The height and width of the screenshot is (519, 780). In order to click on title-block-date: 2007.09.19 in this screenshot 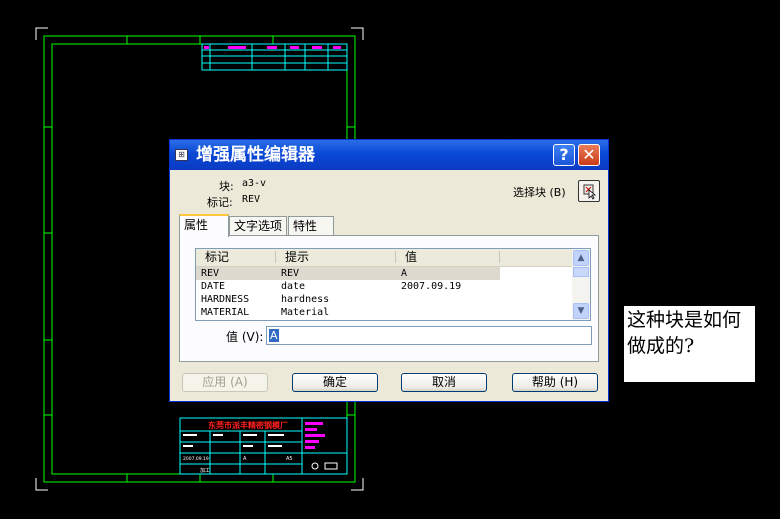, I will do `click(196, 459)`.